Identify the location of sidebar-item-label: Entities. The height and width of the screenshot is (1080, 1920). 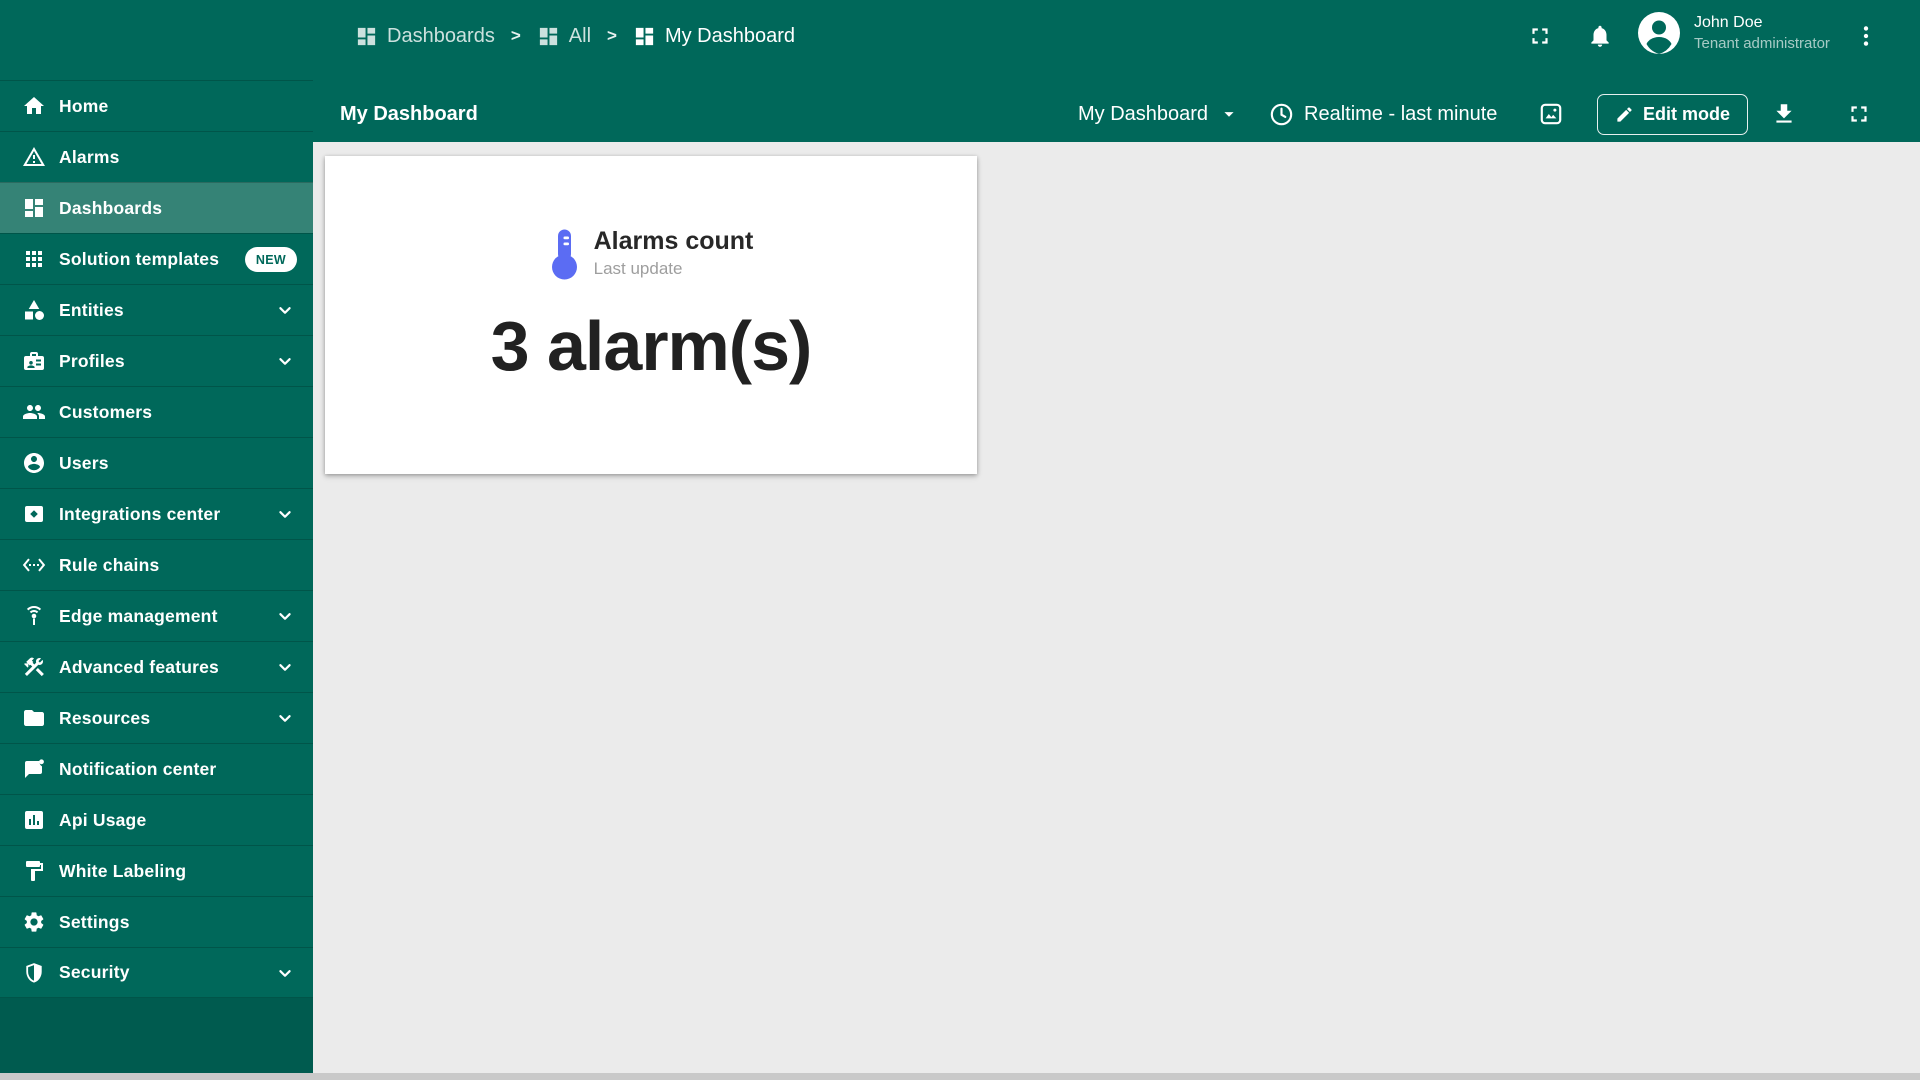
(91, 309).